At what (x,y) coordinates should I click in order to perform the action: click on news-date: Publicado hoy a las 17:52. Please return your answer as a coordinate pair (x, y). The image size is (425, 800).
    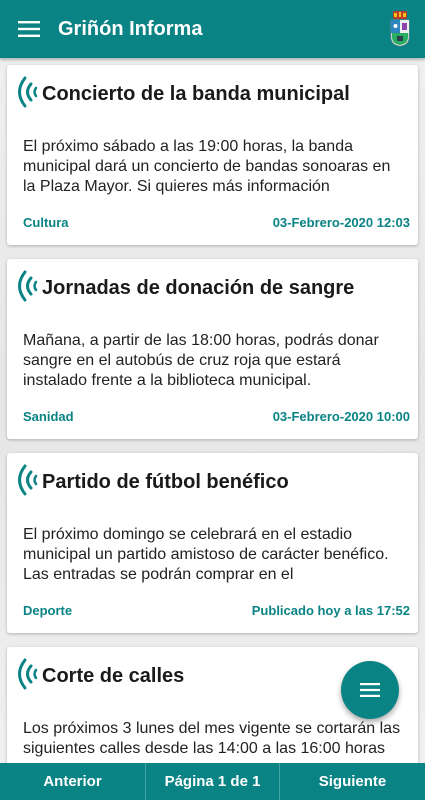
    Looking at the image, I should click on (330, 610).